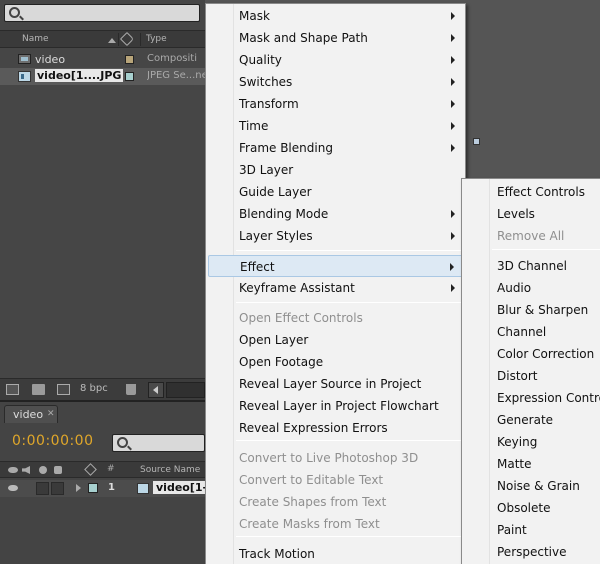 The width and height of the screenshot is (600, 564). What do you see at coordinates (532, 486) in the screenshot?
I see `effect-menu-item-noise-and-grain: Noise & Grain` at bounding box center [532, 486].